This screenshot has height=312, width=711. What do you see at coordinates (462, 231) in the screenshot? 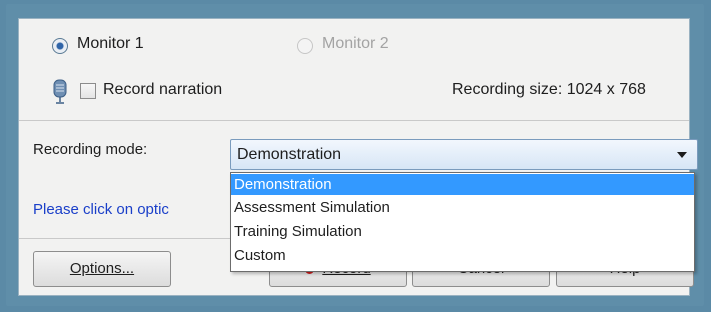
I see `dropdown-option-training-simulation: Training Simulation` at bounding box center [462, 231].